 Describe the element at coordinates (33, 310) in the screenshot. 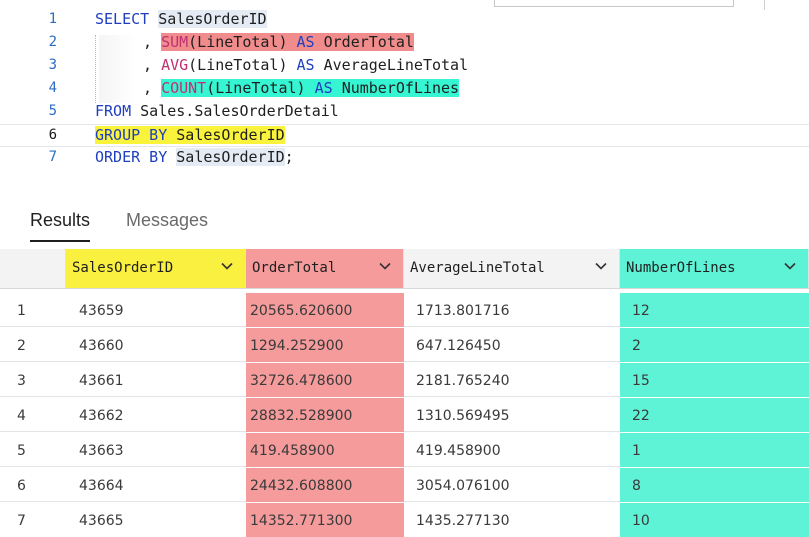

I see `row-number-cell: 1` at that location.